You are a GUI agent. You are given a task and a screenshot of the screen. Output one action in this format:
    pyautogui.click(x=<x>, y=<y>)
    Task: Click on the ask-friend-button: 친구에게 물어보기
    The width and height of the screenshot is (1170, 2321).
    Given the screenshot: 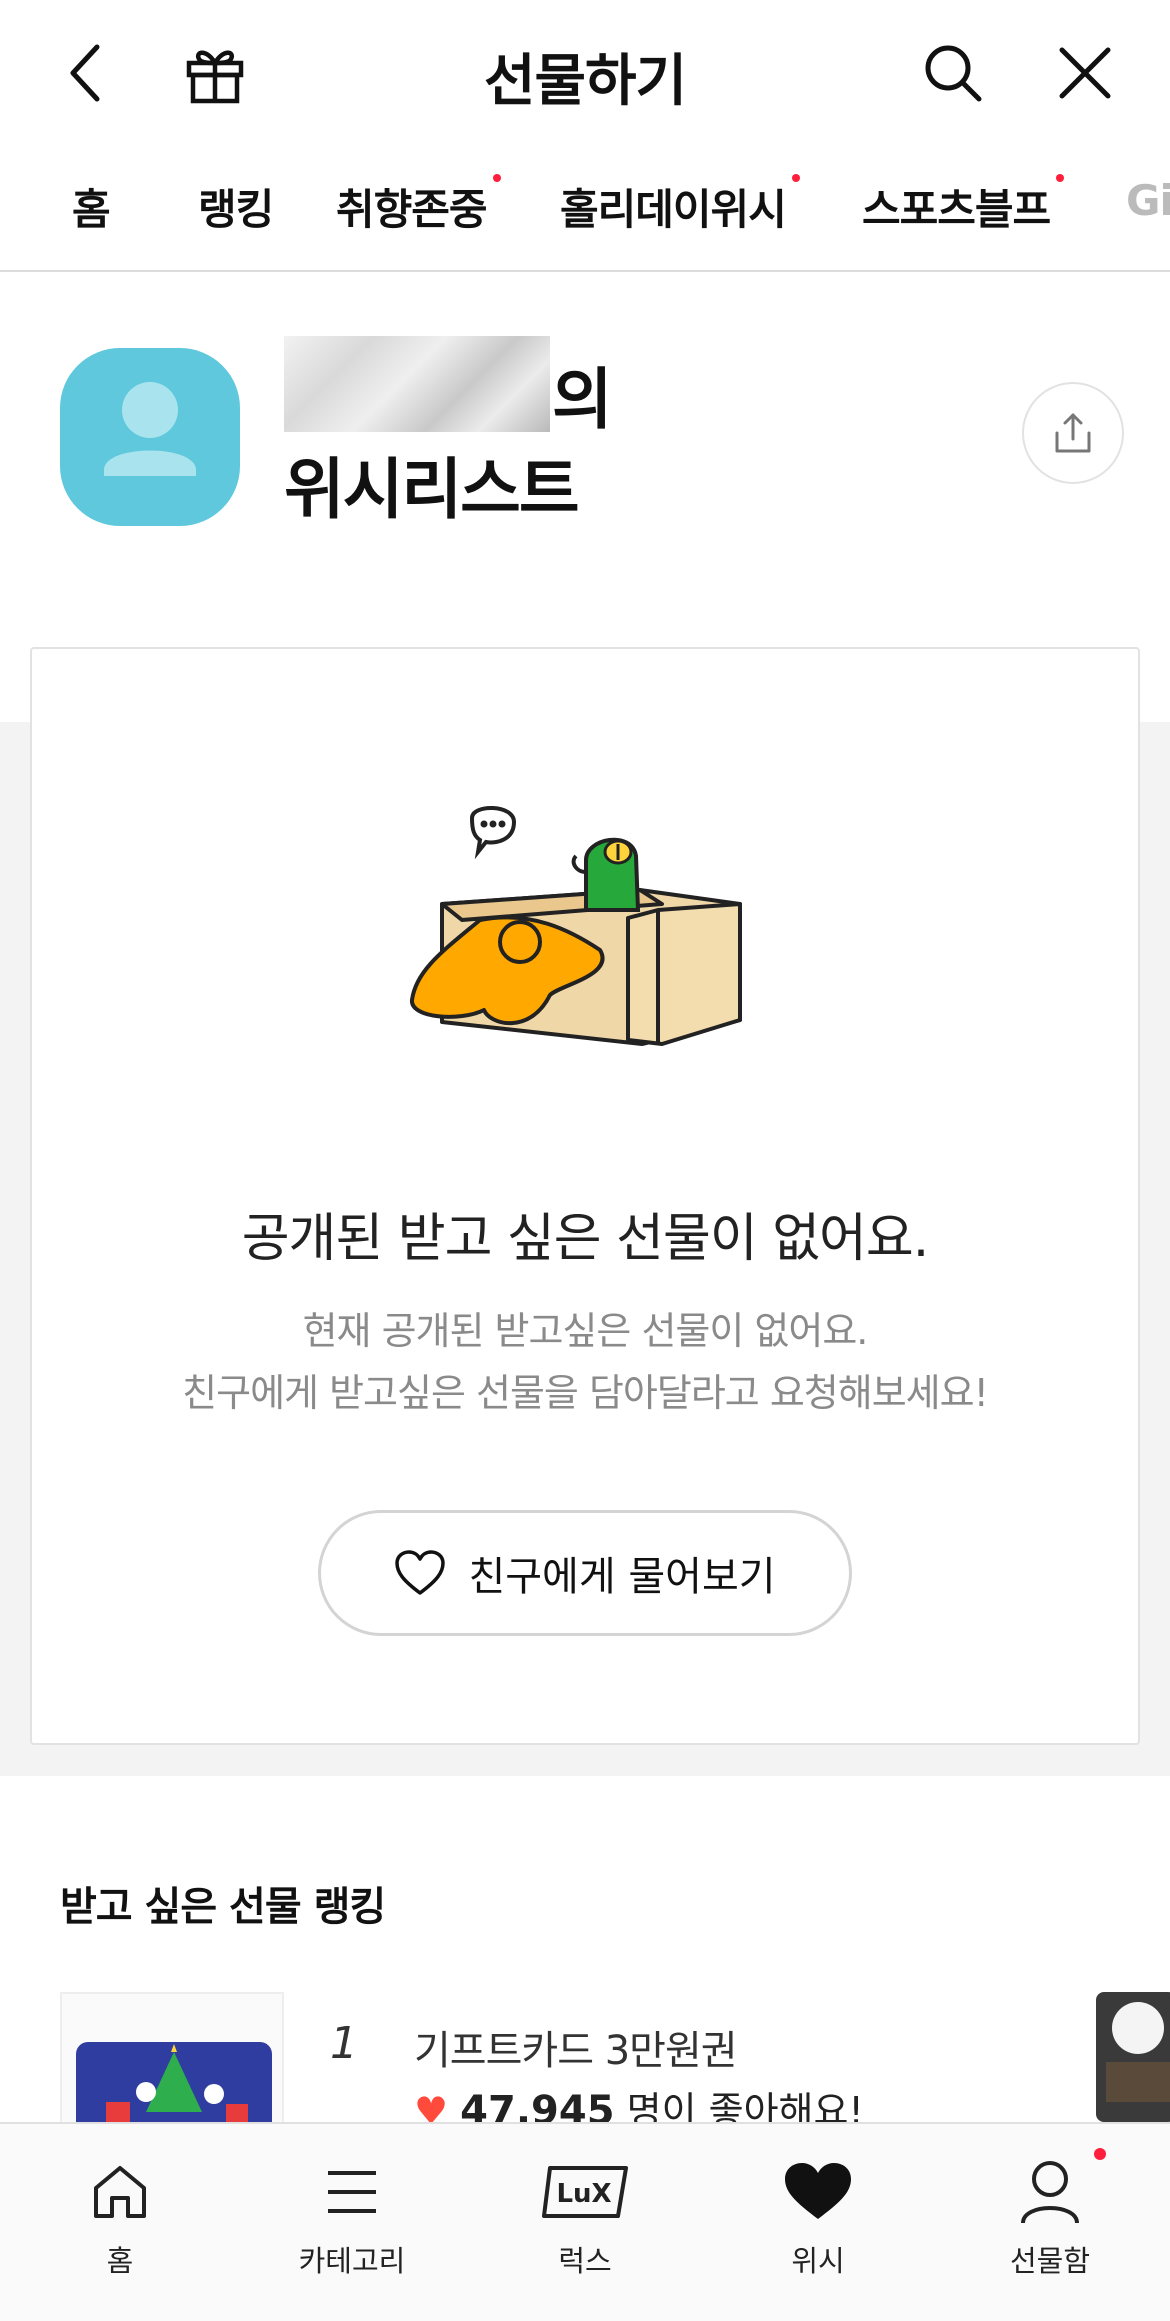 What is the action you would take?
    pyautogui.click(x=585, y=1573)
    